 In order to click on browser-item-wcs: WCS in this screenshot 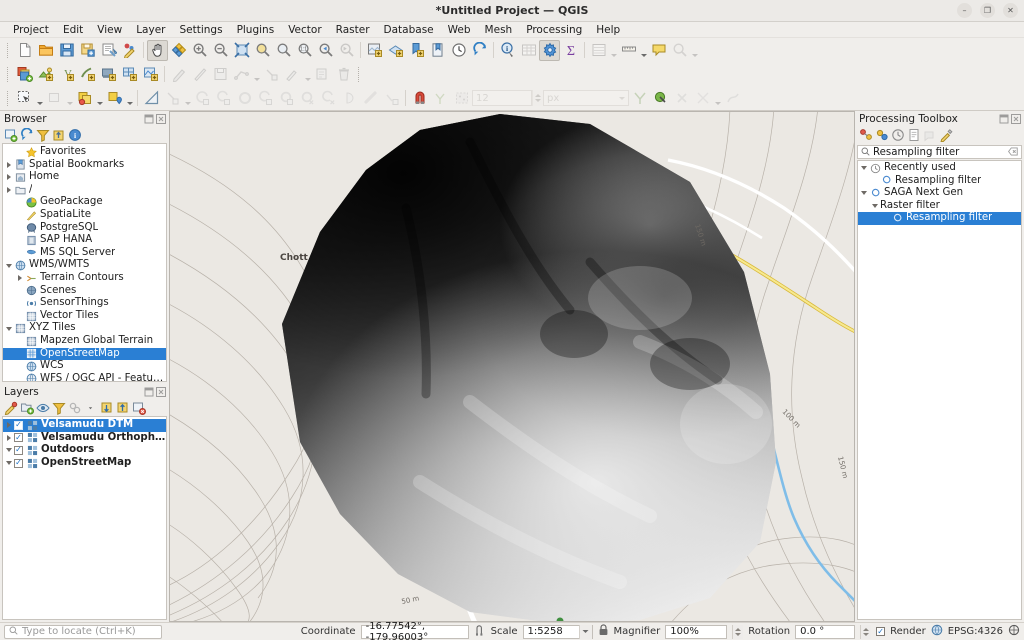, I will do `click(84, 366)`.